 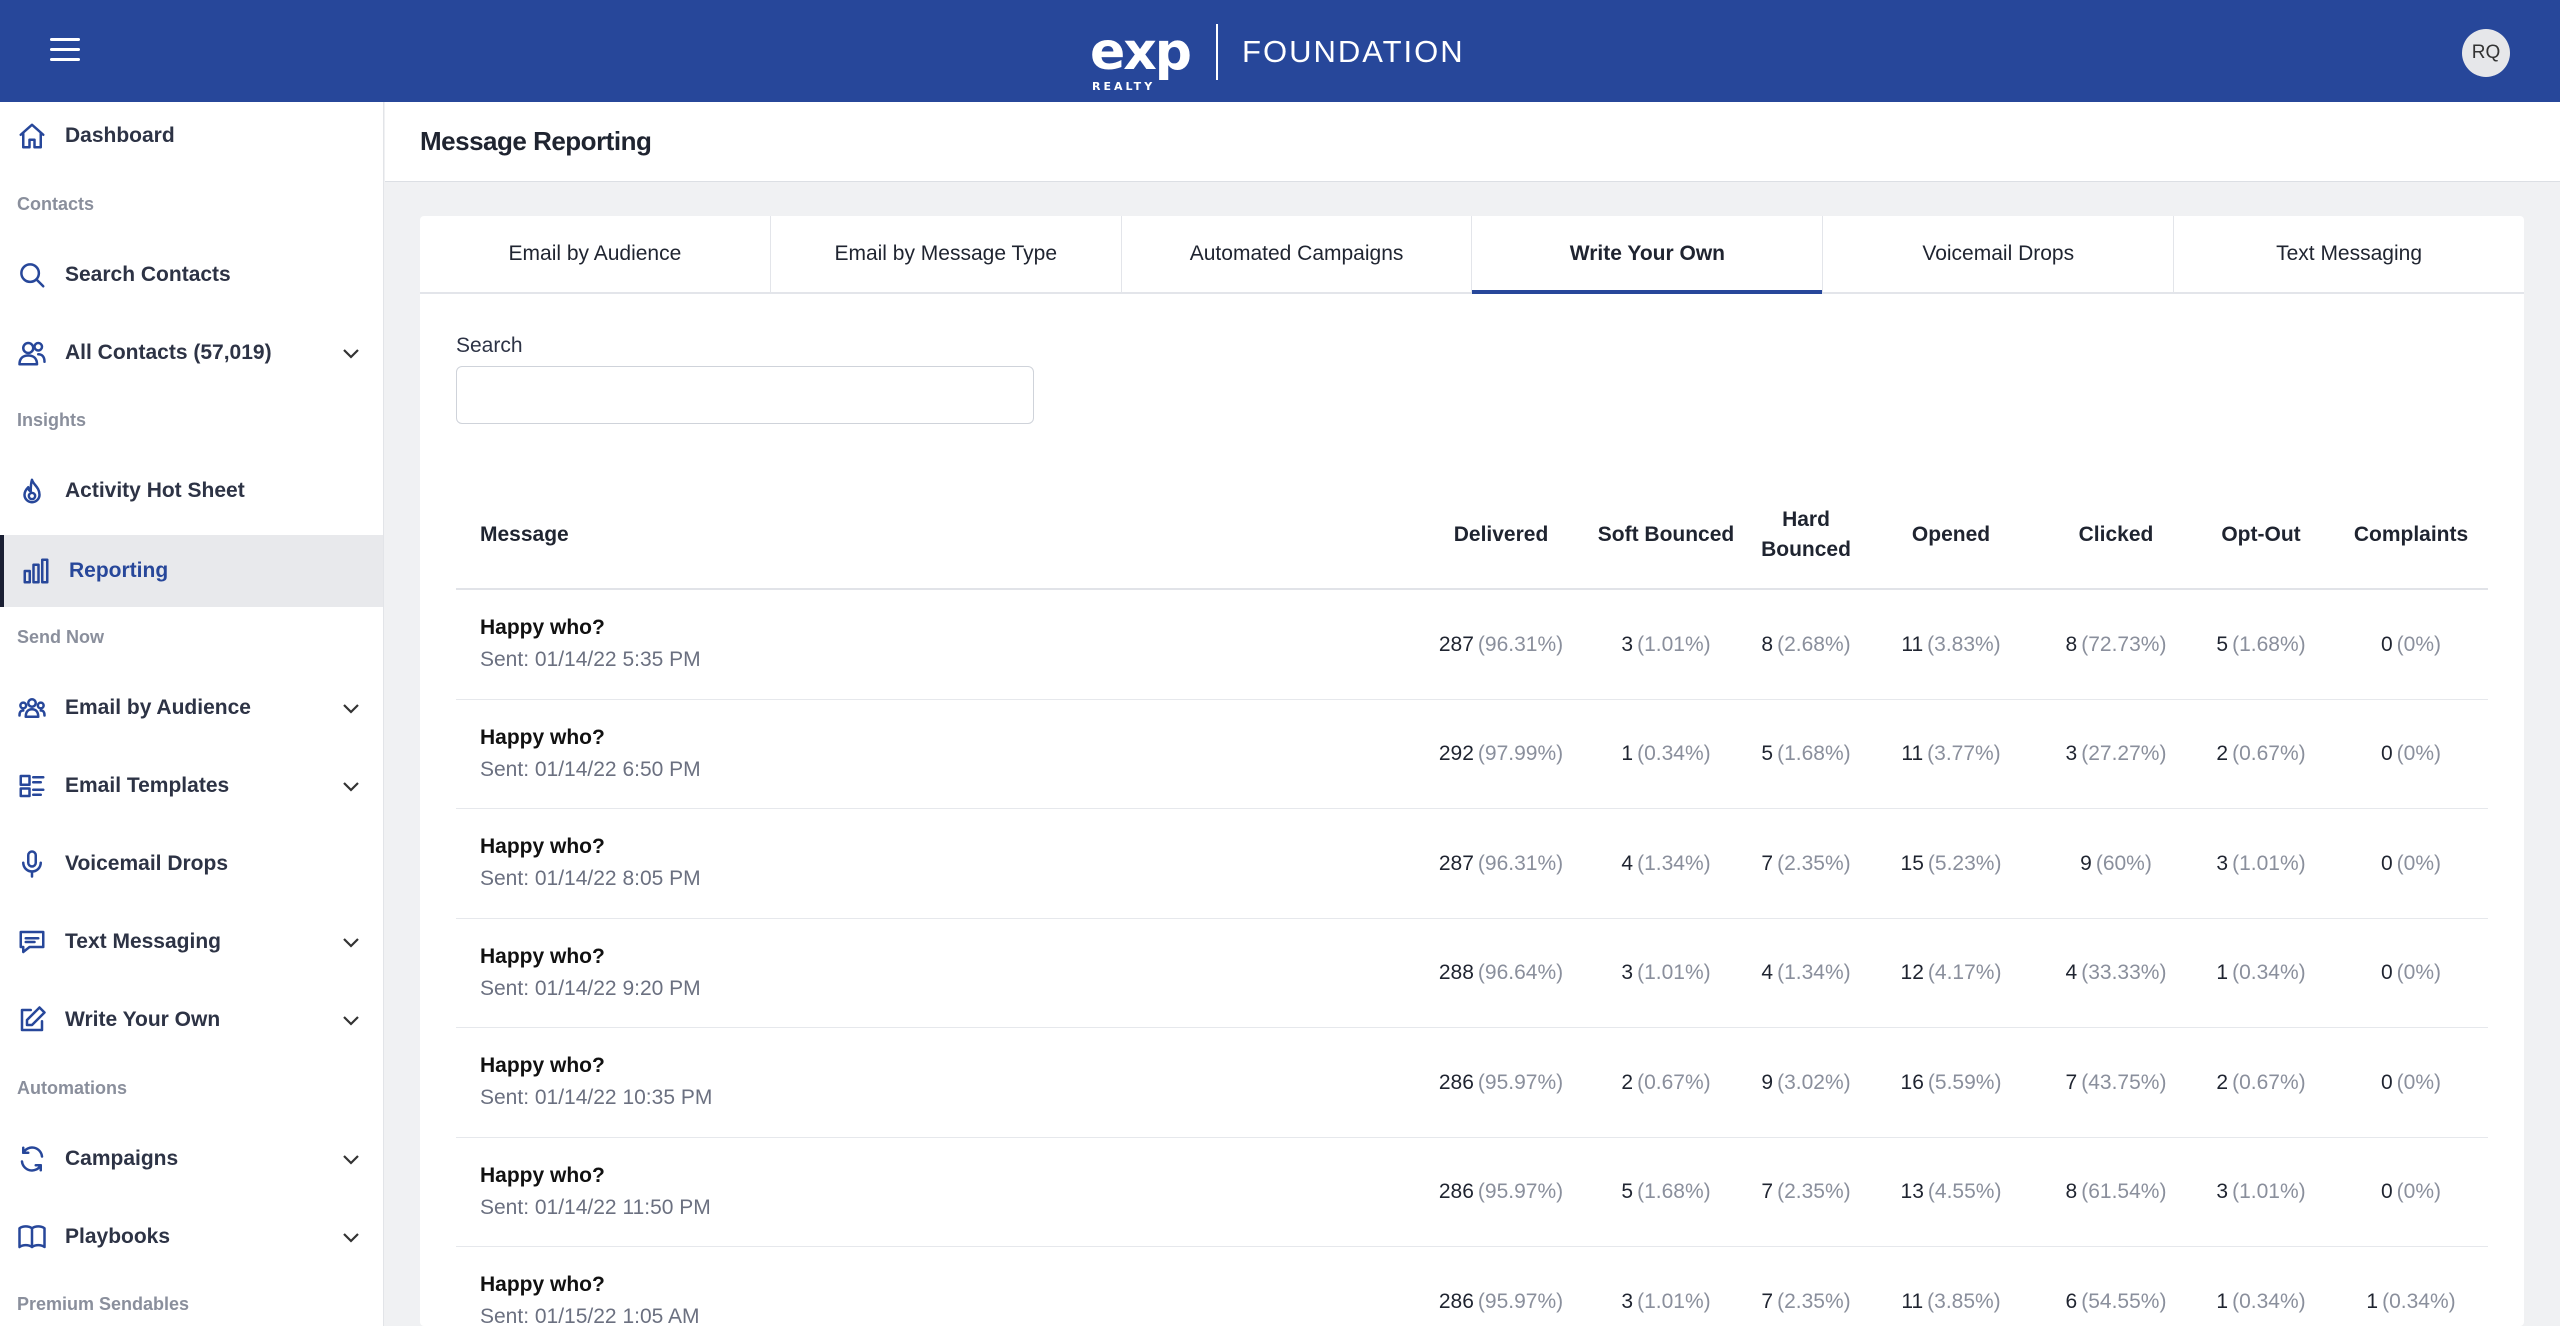 What do you see at coordinates (2349, 254) in the screenshot?
I see `tab-text-messaging: Text Messaging` at bounding box center [2349, 254].